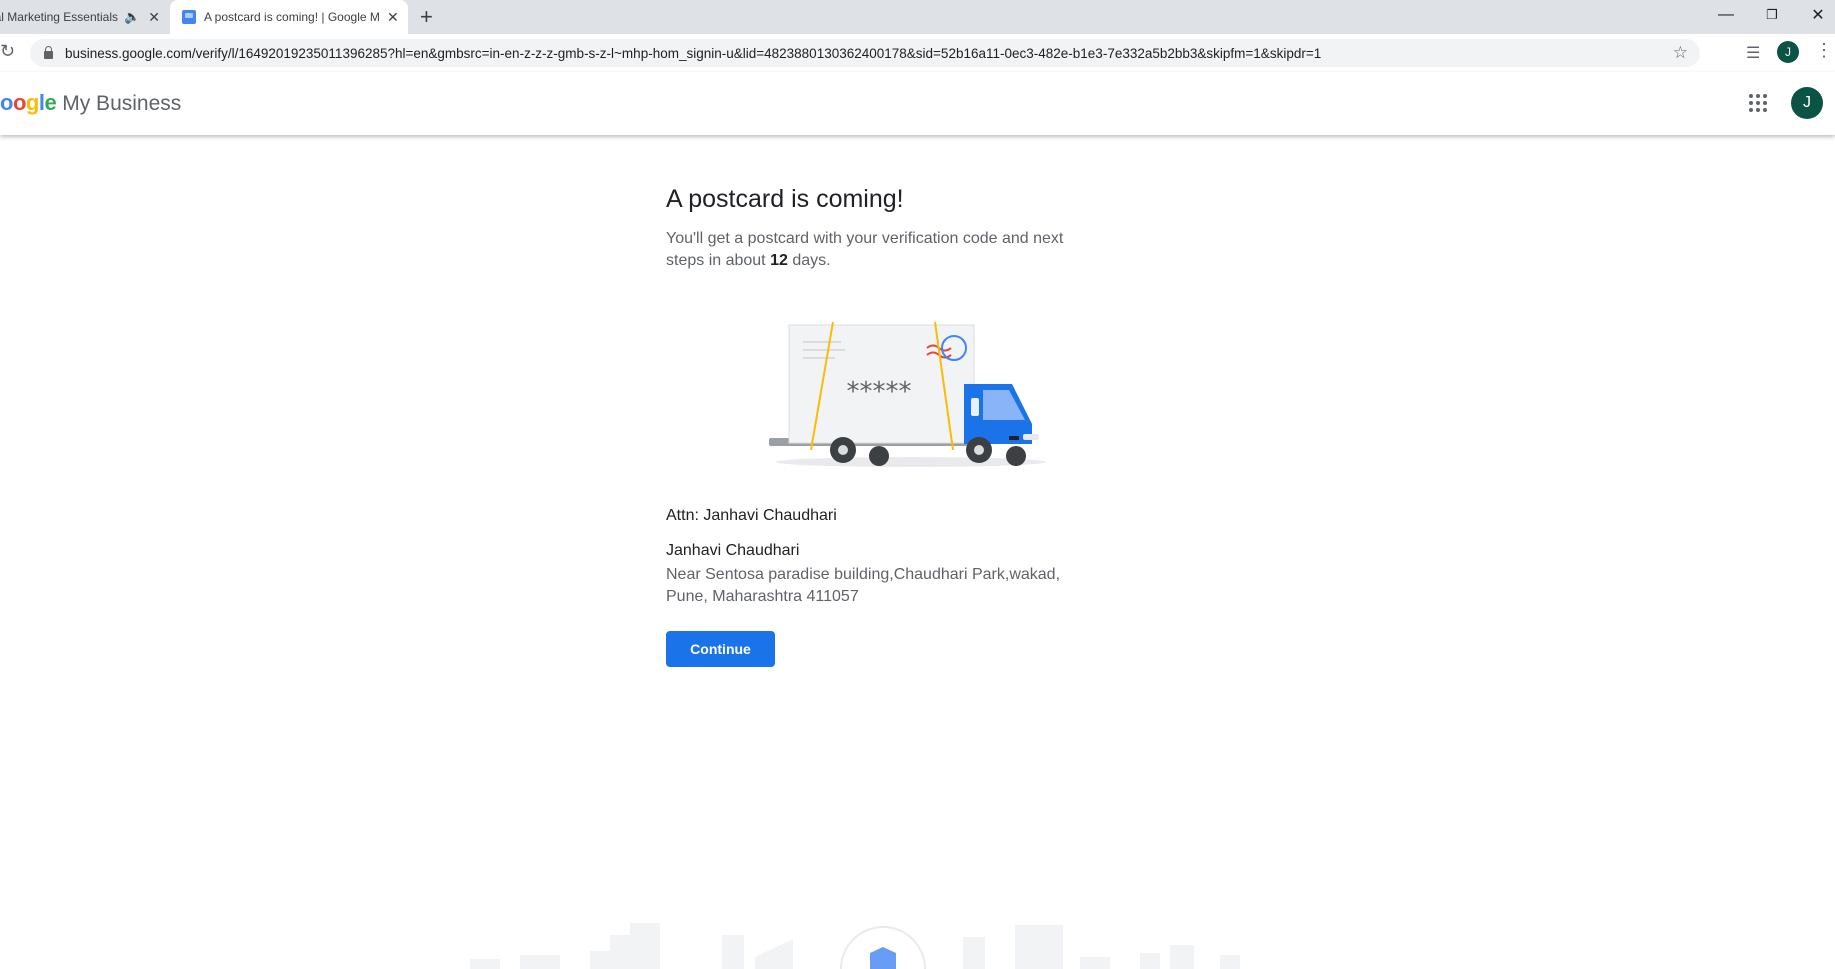 This screenshot has width=1835, height=969. I want to click on tab-digital-marketing: Digital Marketing Essentials 🔈 ✕, so click(85, 17).